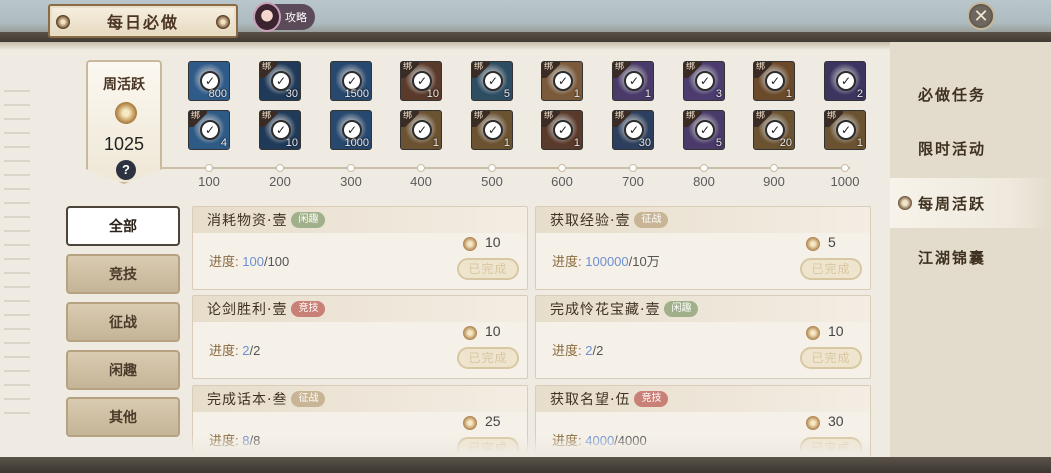 This screenshot has height=473, width=1051. What do you see at coordinates (774, 130) in the screenshot?
I see `reward-item: 绑 ✓ 20` at bounding box center [774, 130].